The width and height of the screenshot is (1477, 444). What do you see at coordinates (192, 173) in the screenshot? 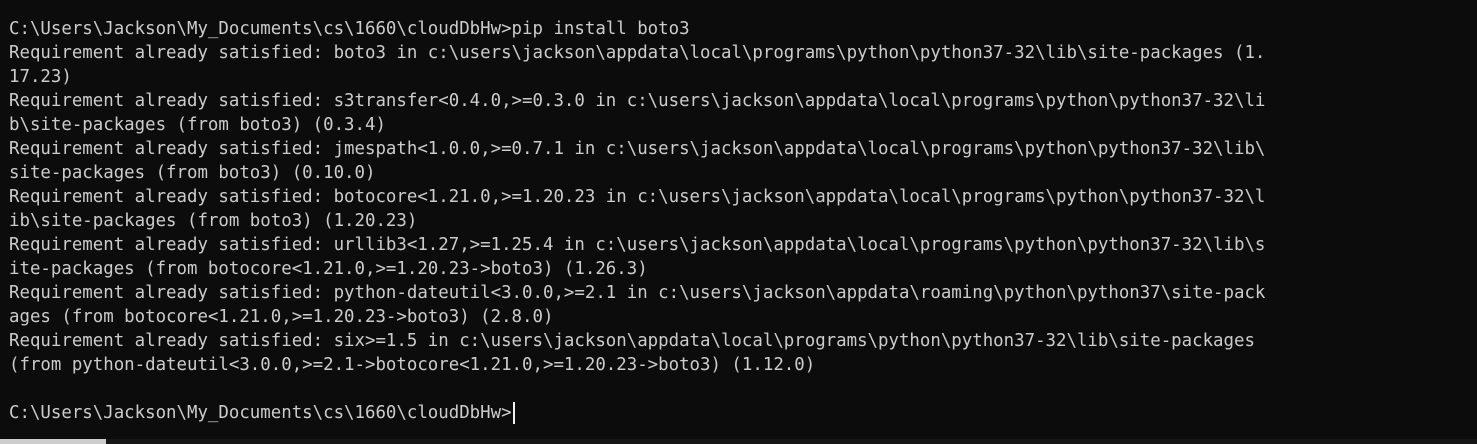
I see `output-line: site-packages (from boto3) (0.10.0)` at bounding box center [192, 173].